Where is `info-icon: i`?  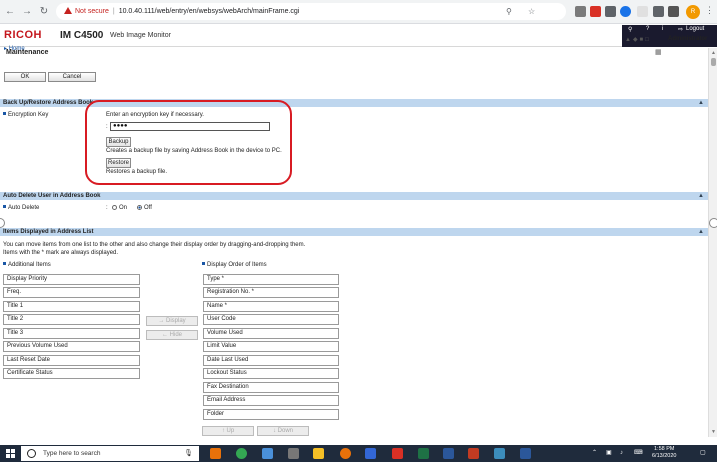 info-icon: i is located at coordinates (662, 29).